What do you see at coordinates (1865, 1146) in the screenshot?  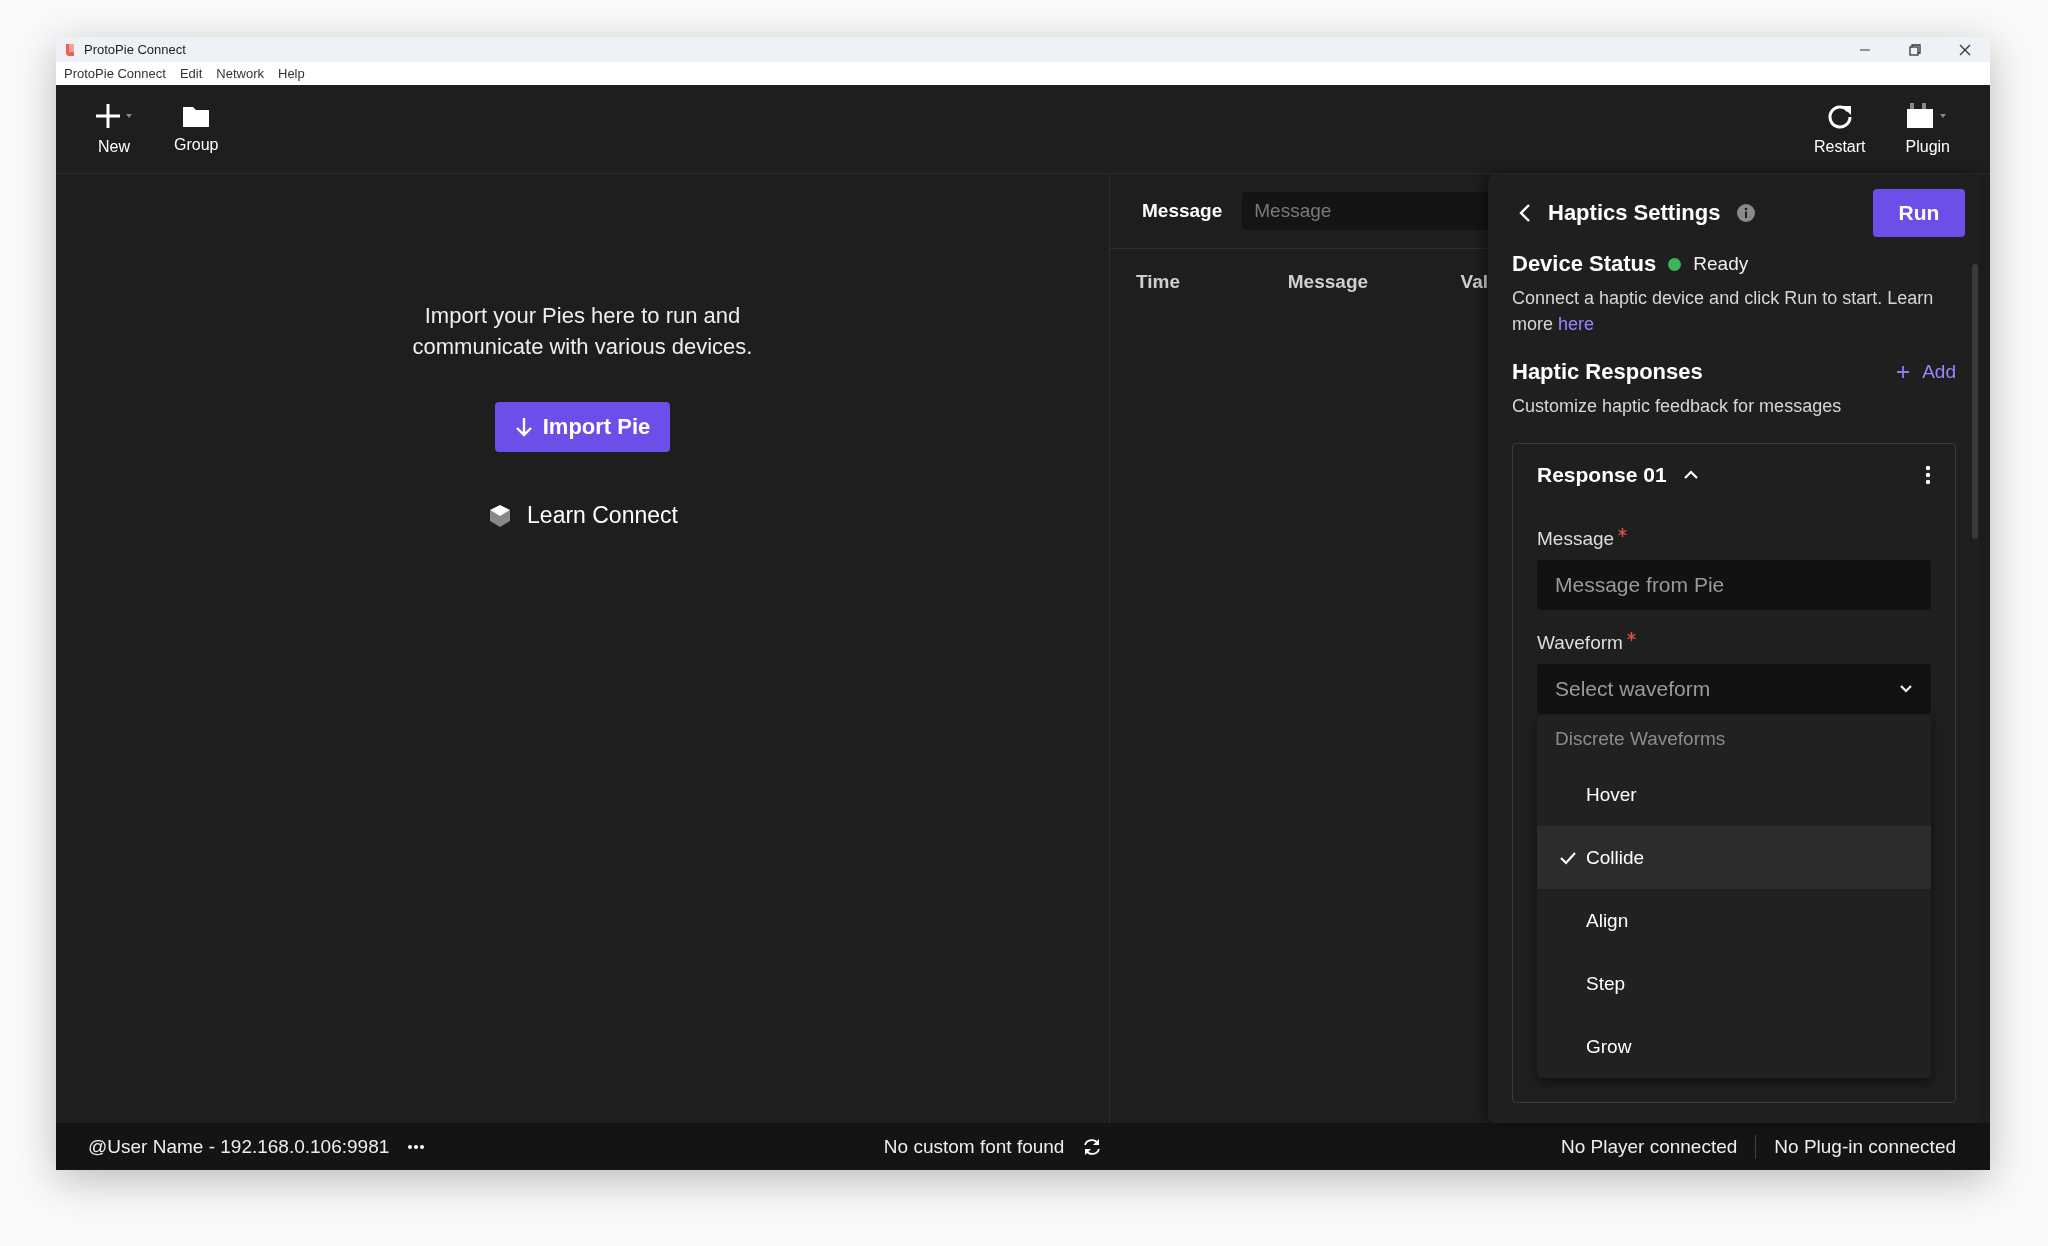 I see `plugin-status: No Plug-in connected` at bounding box center [1865, 1146].